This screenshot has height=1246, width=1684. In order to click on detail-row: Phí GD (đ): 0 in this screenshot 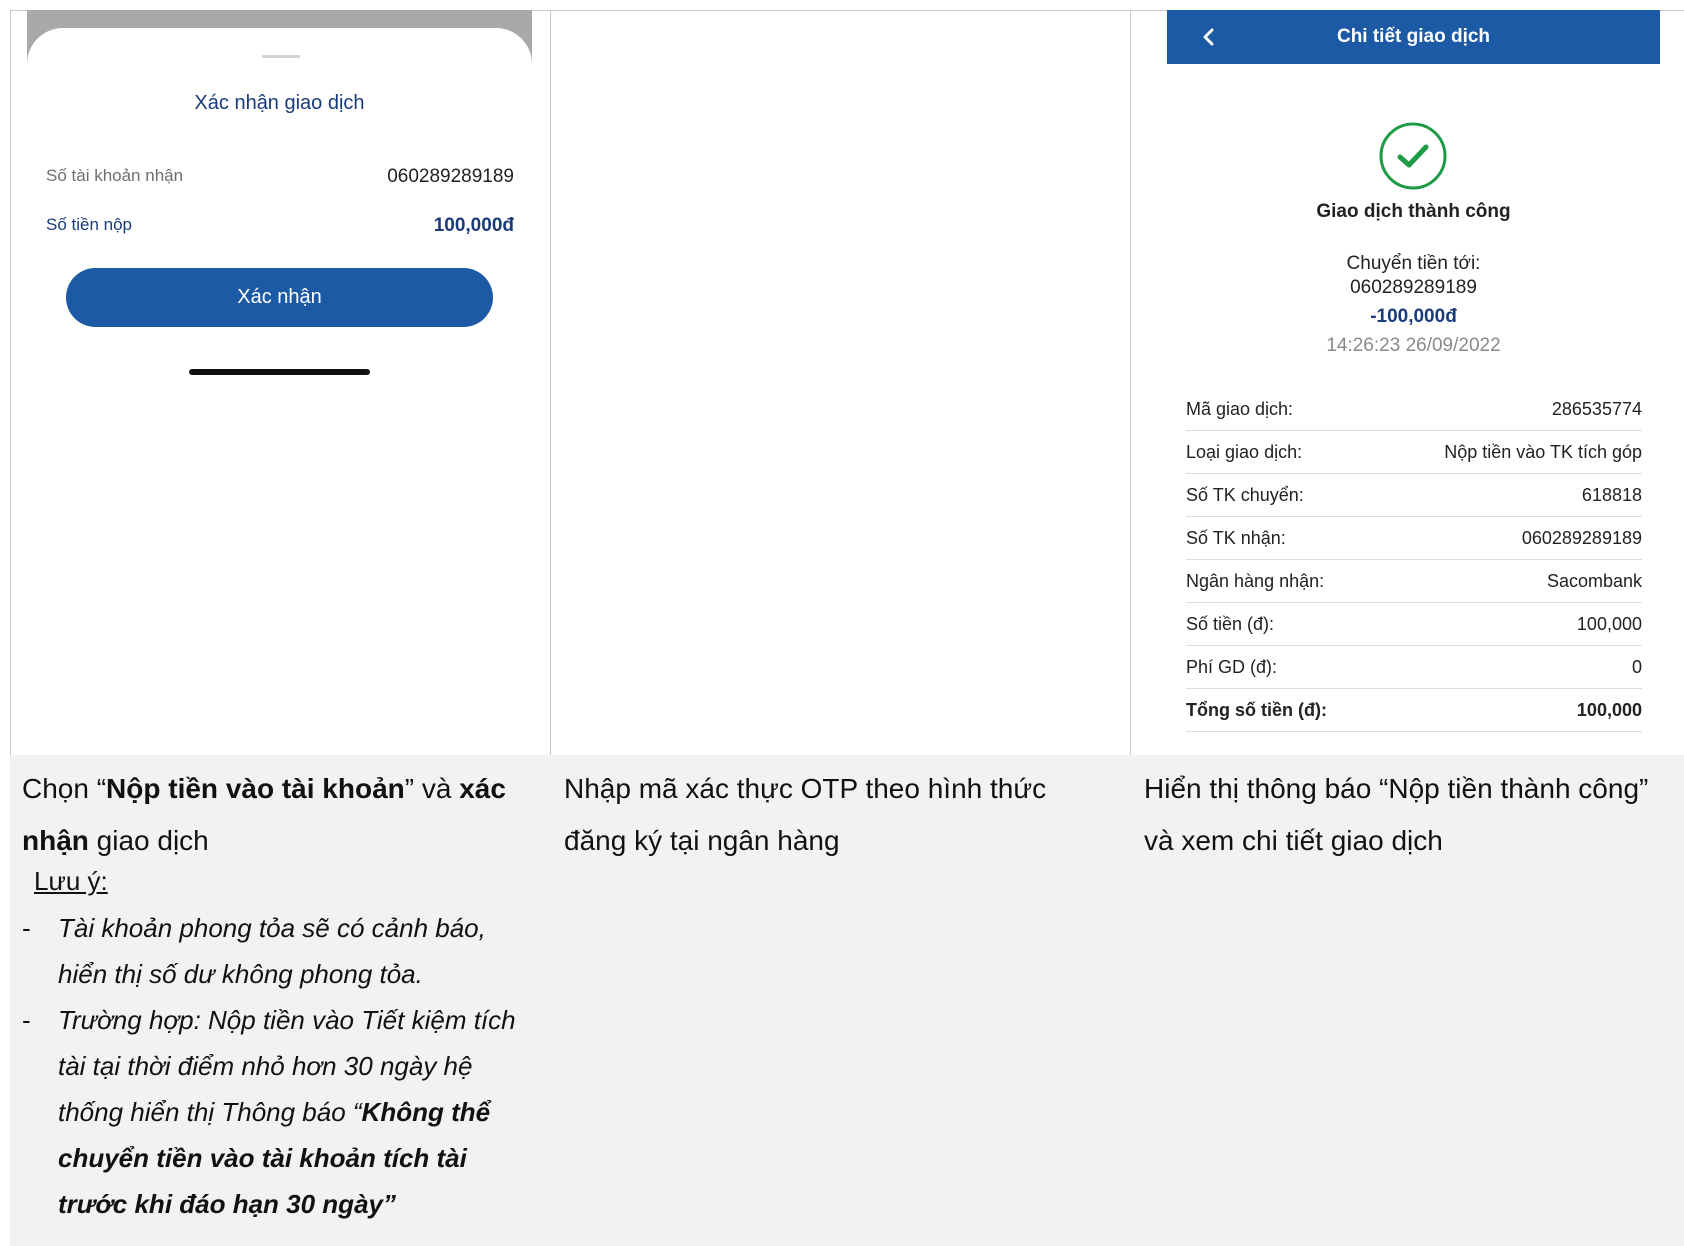, I will do `click(1414, 667)`.